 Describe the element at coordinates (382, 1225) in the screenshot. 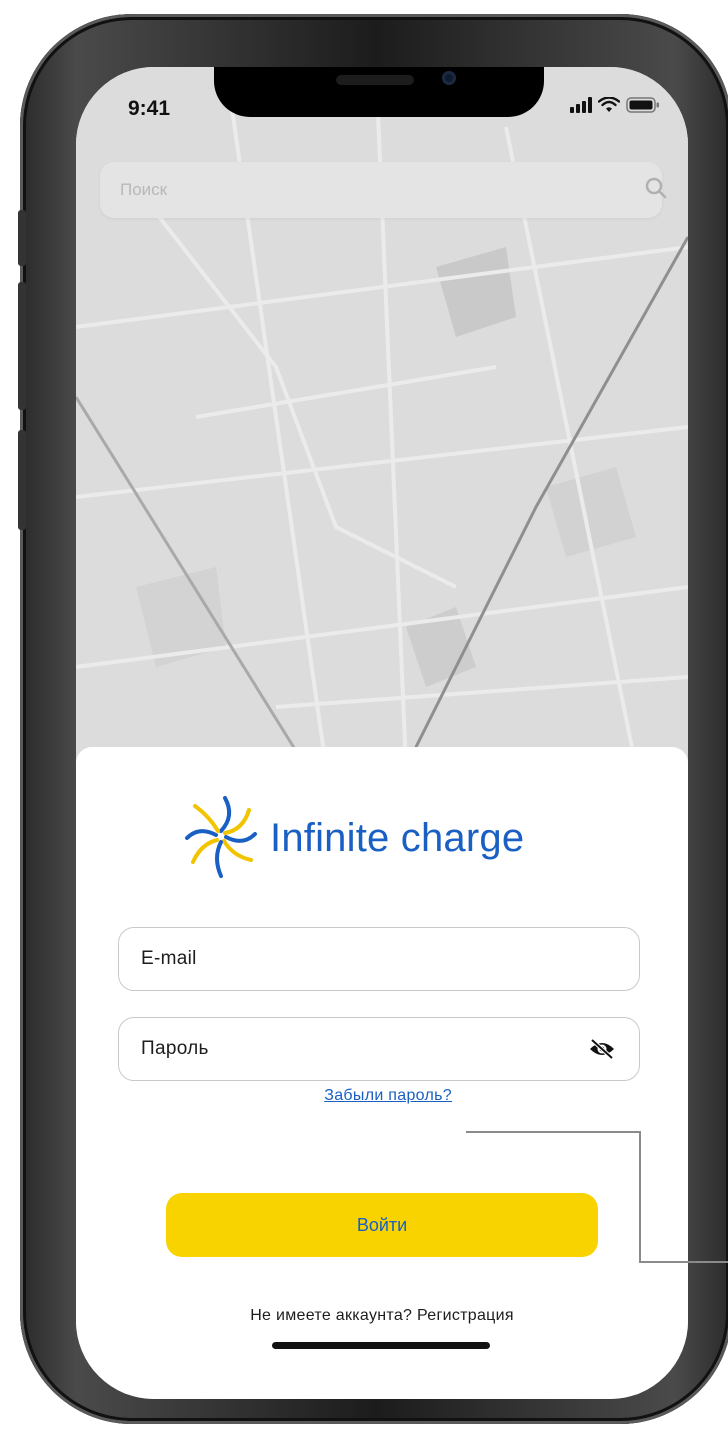

I see `login-button: Войти` at that location.